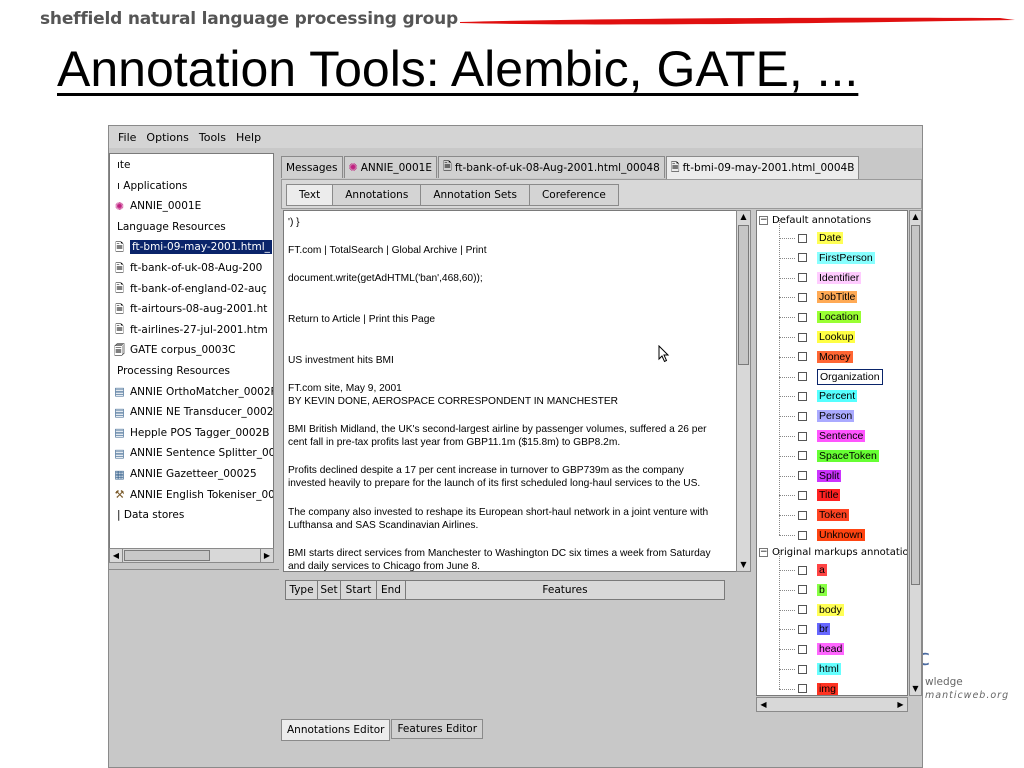 The image size is (1024, 768). Describe the element at coordinates (248, 137) in the screenshot. I see `menu-help: Help` at that location.